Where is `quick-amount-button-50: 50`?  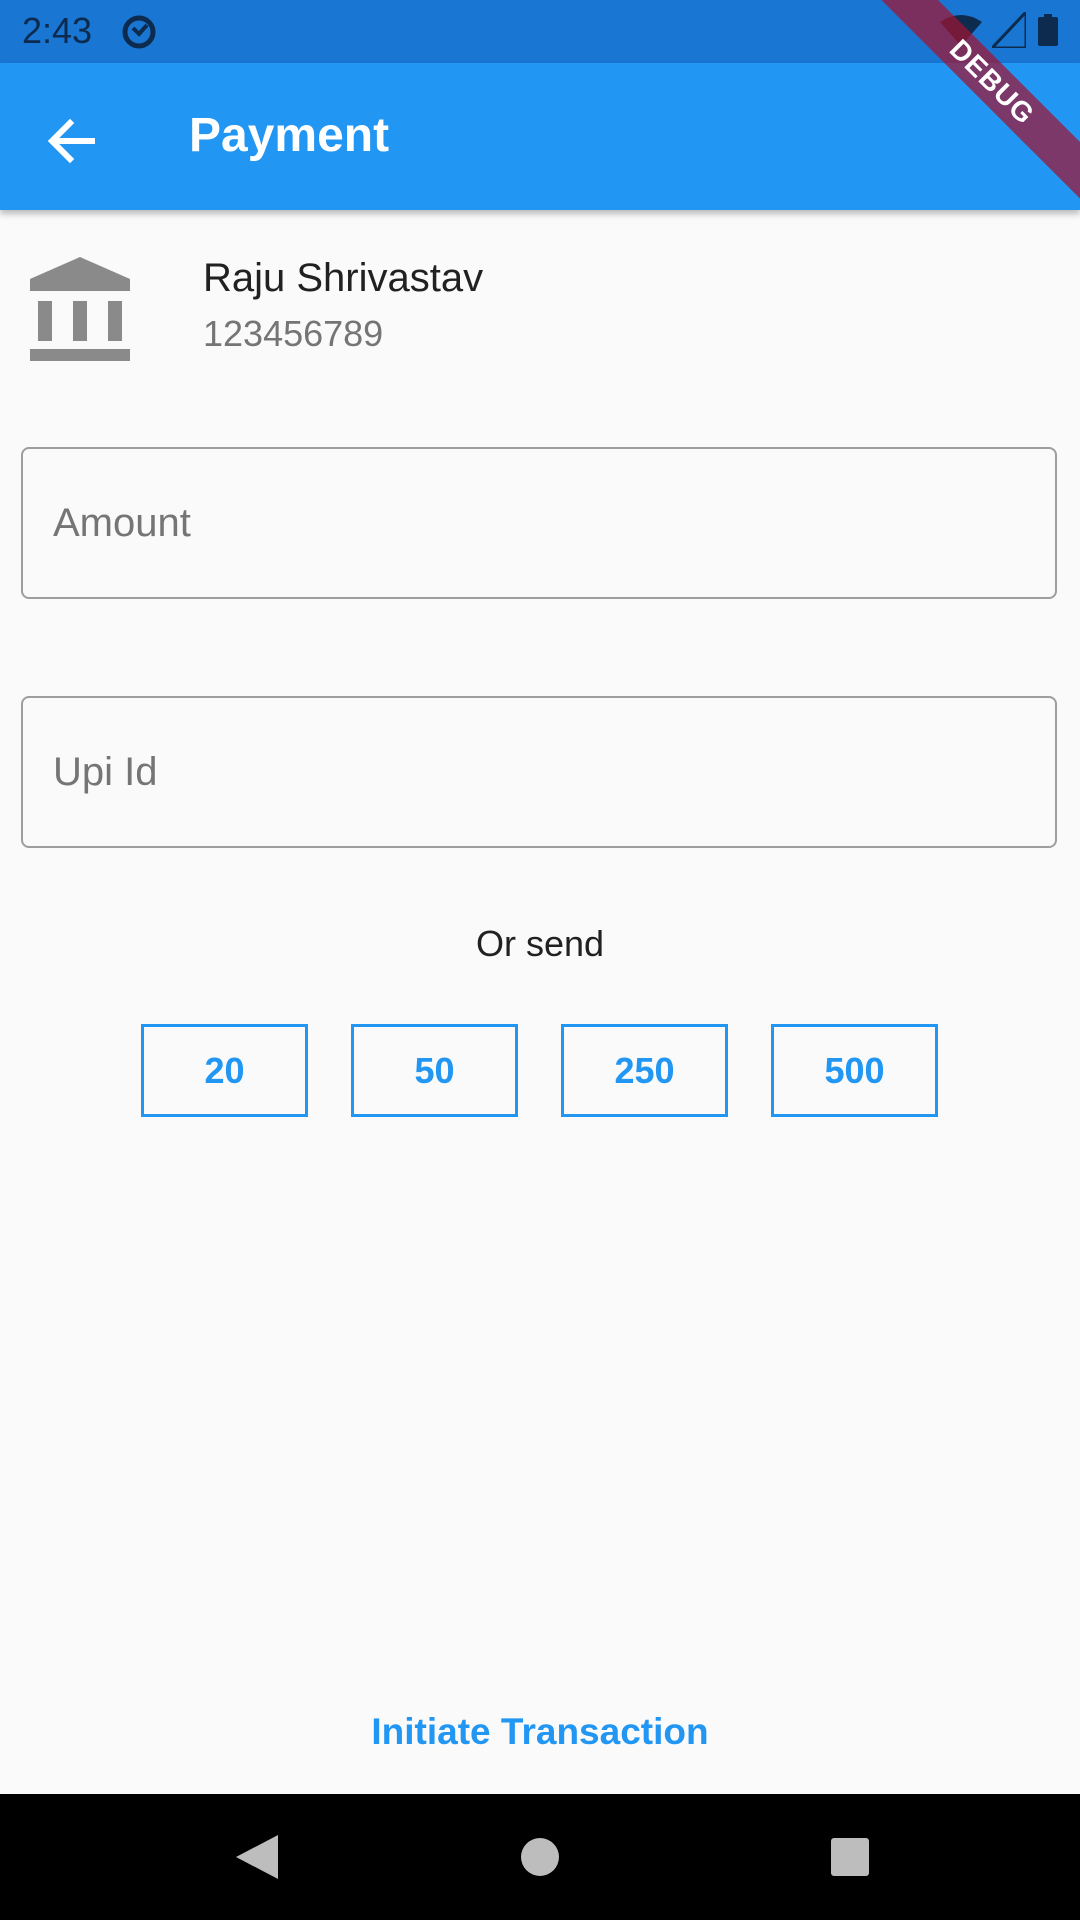
quick-amount-button-50: 50 is located at coordinates (434, 1070).